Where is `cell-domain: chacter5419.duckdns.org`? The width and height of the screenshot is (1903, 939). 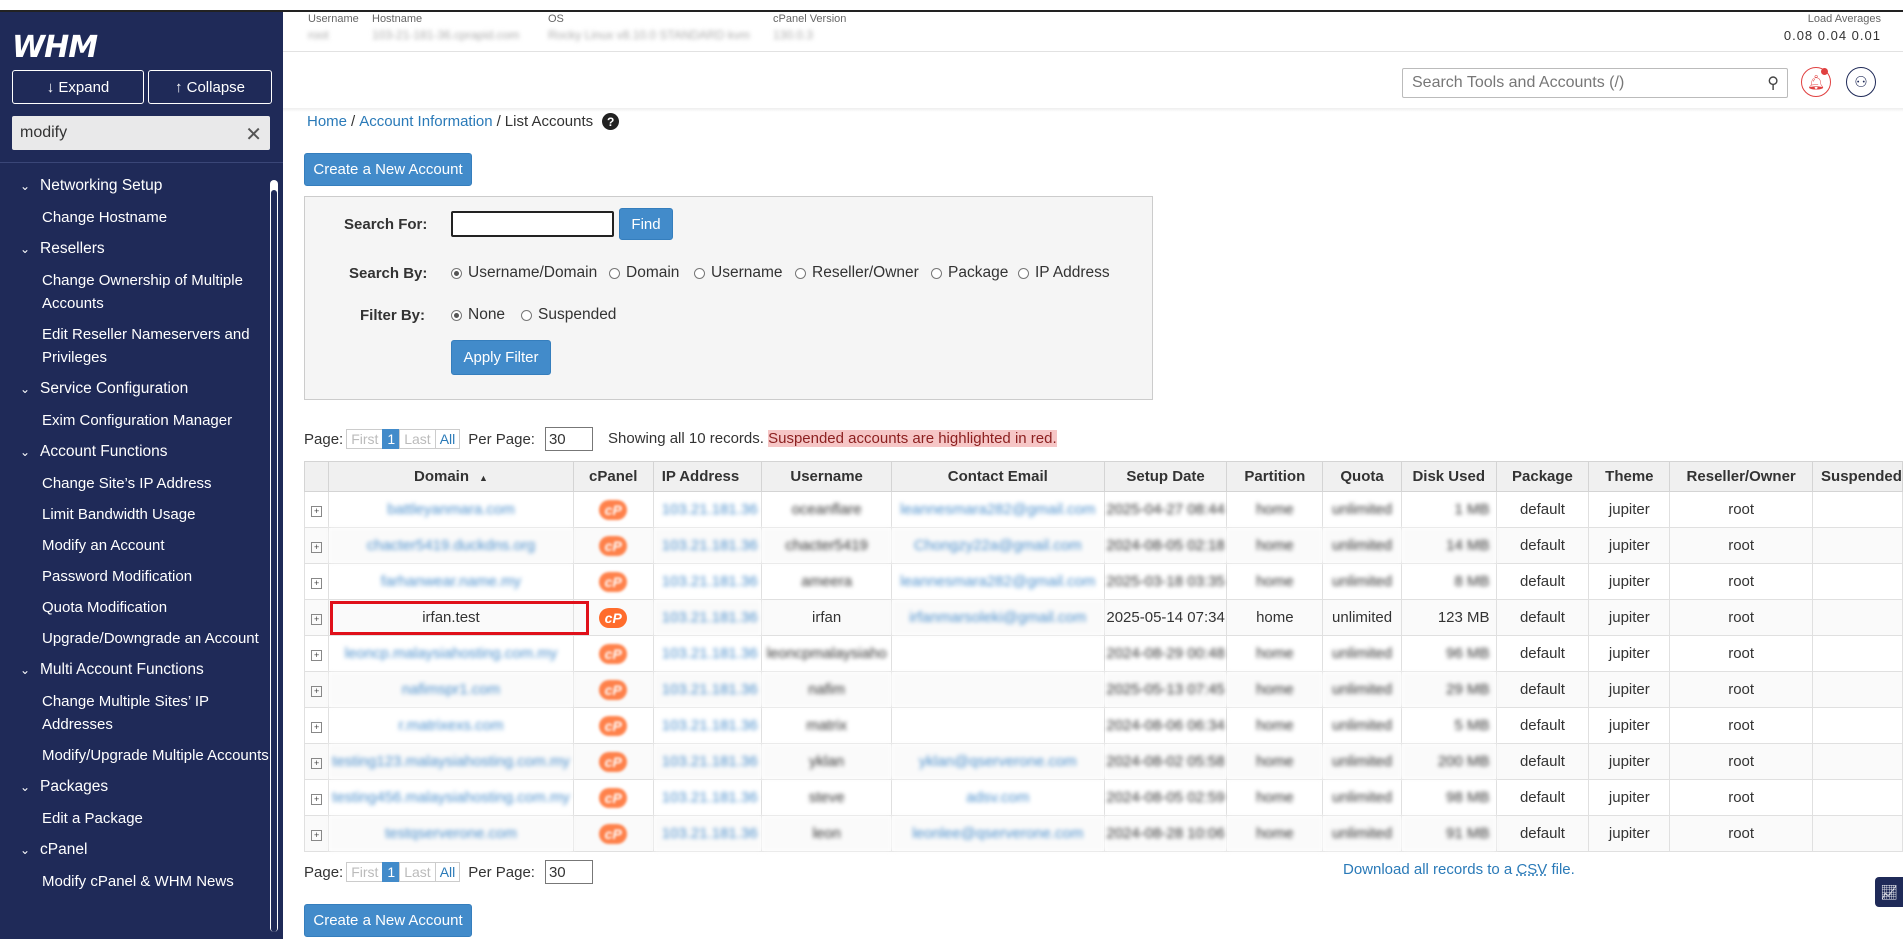
cell-domain: chacter5419.duckdns.org is located at coordinates (451, 545).